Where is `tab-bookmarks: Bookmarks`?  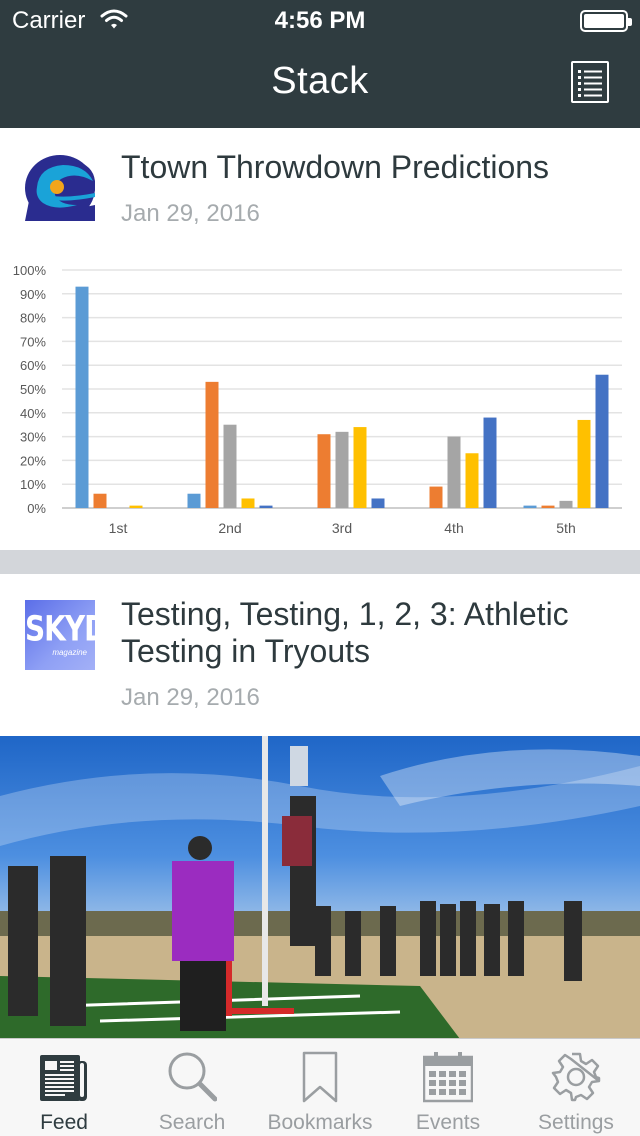 tab-bookmarks: Bookmarks is located at coordinates (320, 1087).